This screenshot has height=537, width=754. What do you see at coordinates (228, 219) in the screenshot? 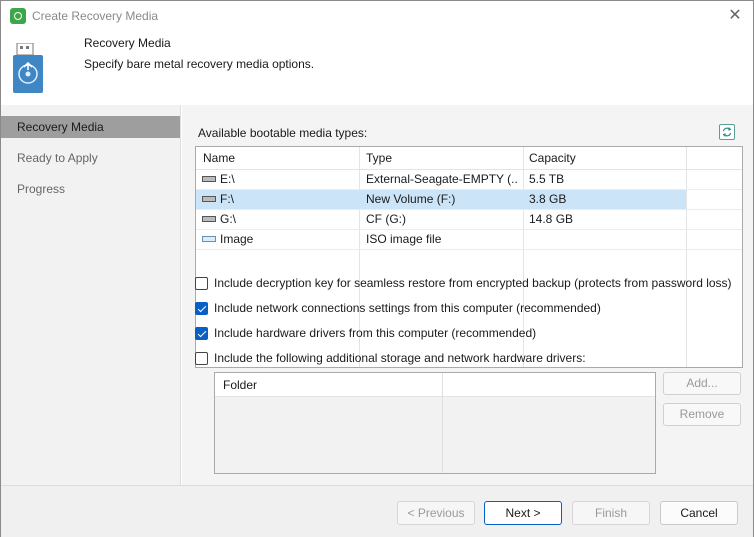
I see `row-name: G:\` at bounding box center [228, 219].